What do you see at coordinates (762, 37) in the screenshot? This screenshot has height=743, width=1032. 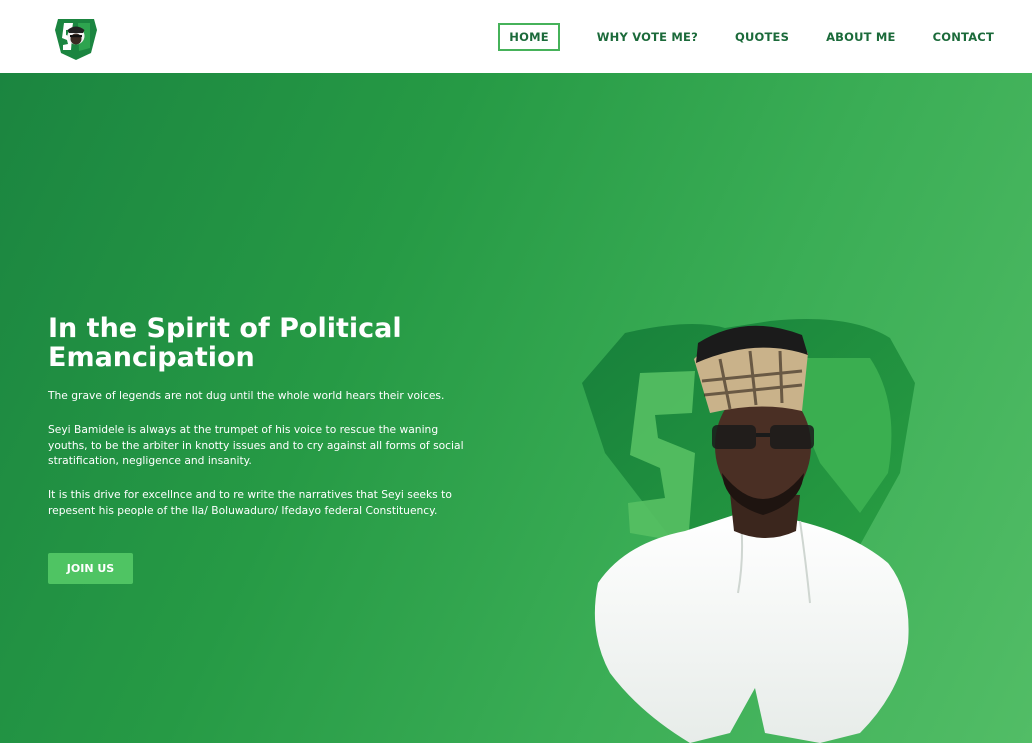 I see `nav-quotes: QUOTES` at bounding box center [762, 37].